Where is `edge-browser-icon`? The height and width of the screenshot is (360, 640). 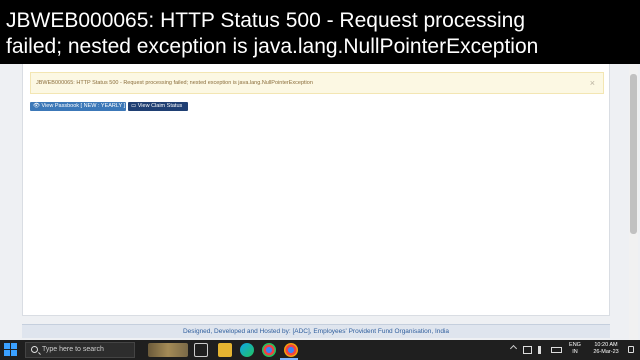 edge-browser-icon is located at coordinates (247, 350).